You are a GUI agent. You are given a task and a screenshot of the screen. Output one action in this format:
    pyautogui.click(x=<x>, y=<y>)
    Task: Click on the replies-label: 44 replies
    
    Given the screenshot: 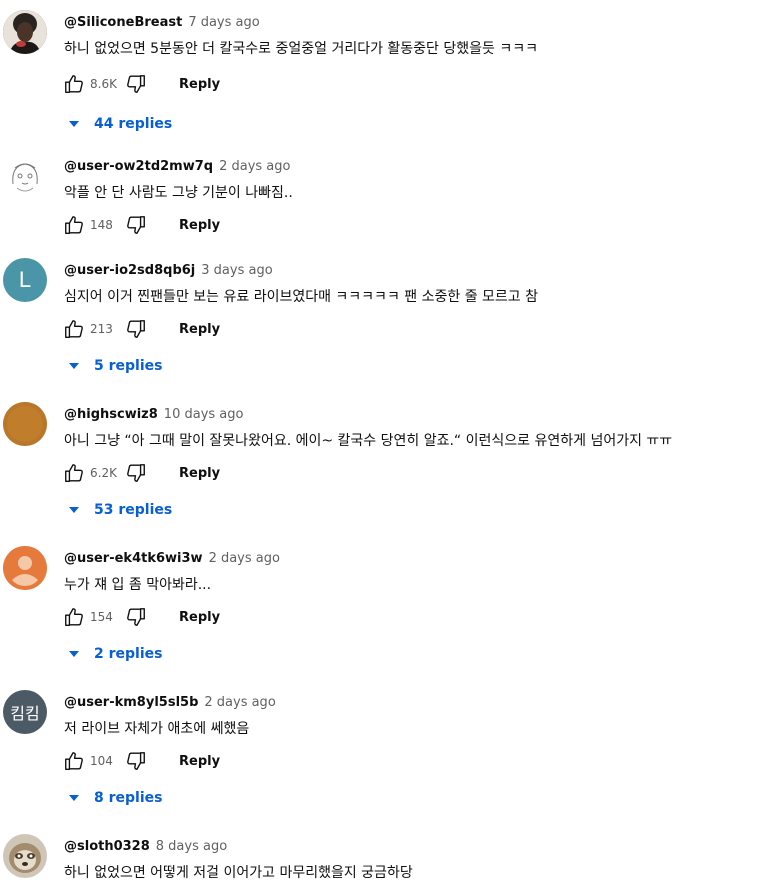 What is the action you would take?
    pyautogui.click(x=133, y=124)
    